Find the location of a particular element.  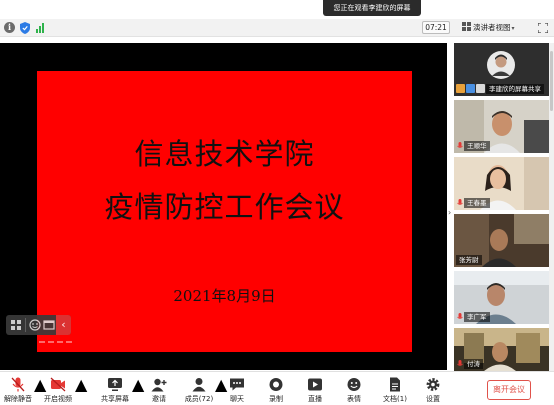

participant-name: 付涛 is located at coordinates (473, 364).